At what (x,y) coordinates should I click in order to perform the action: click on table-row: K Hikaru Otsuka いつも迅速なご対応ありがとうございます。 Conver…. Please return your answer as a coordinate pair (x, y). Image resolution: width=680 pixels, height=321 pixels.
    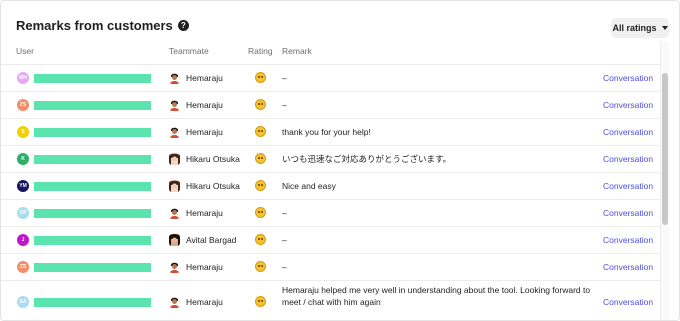
    Looking at the image, I should click on (331, 158).